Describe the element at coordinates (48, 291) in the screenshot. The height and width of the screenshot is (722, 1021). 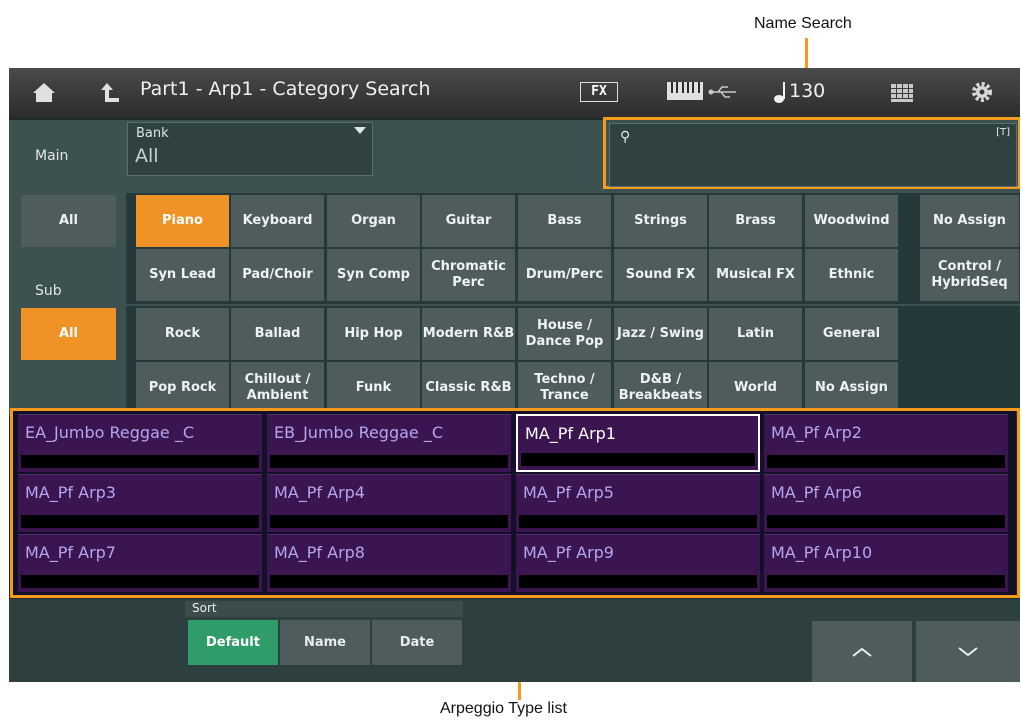
I see `sub-label: Sub` at that location.